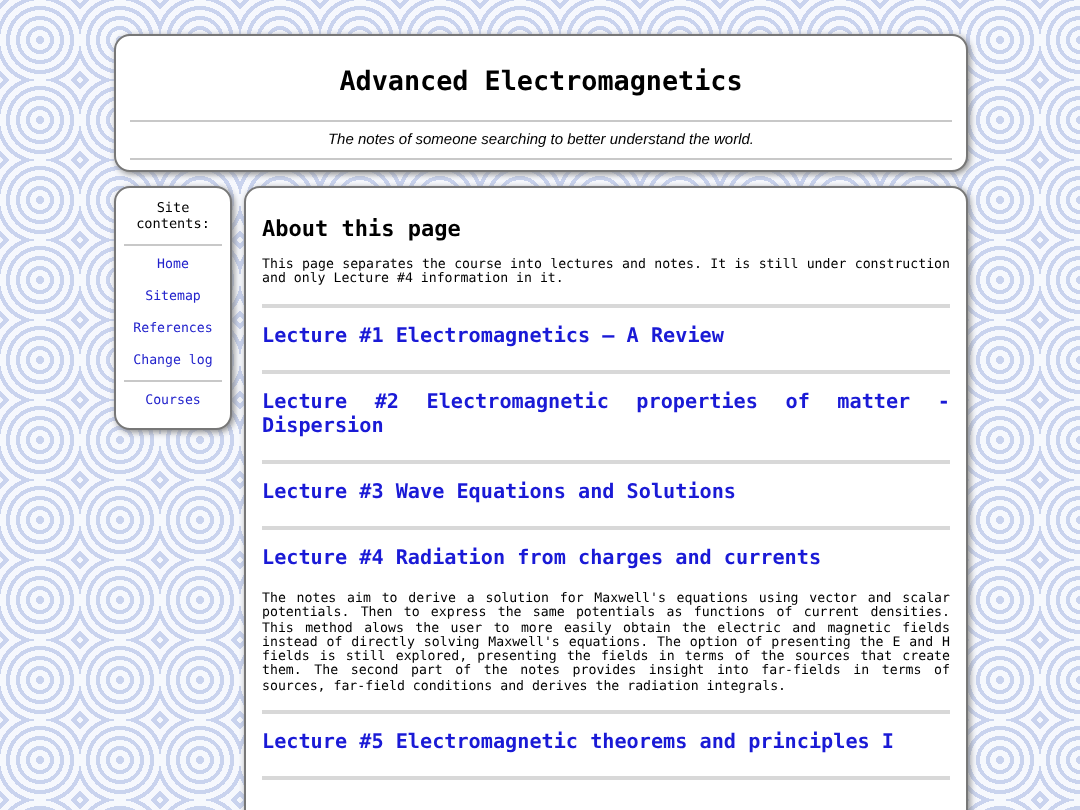 The height and width of the screenshot is (810, 1080). What do you see at coordinates (362, 229) in the screenshot?
I see `section-heading: About this page` at bounding box center [362, 229].